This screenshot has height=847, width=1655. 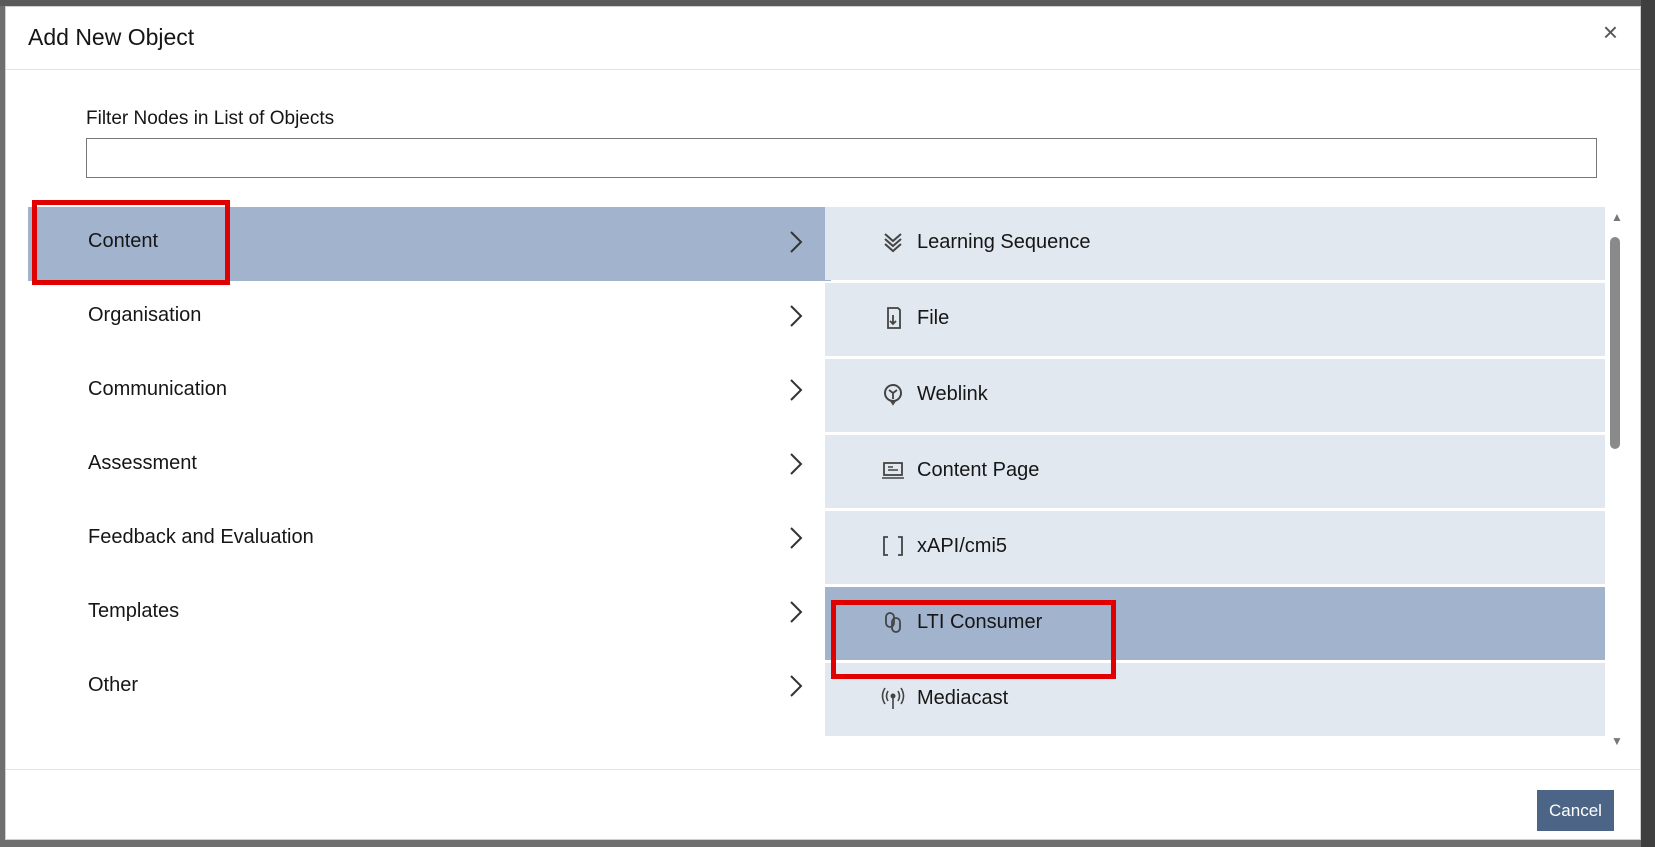 What do you see at coordinates (429, 688) in the screenshot?
I see `category-item-other: Other` at bounding box center [429, 688].